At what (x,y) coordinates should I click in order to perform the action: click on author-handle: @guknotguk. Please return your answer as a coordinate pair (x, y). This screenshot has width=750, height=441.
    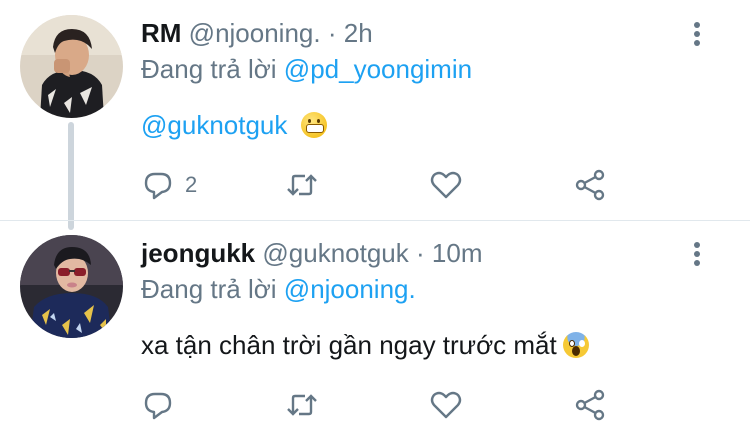
    Looking at the image, I should click on (335, 253).